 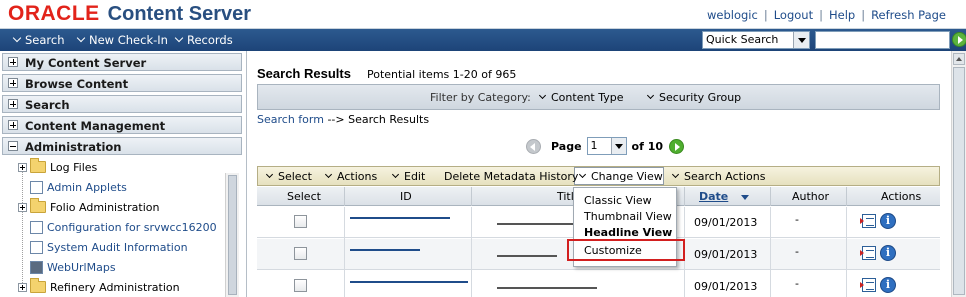 I want to click on sidebar-section-search: Search, so click(x=122, y=104).